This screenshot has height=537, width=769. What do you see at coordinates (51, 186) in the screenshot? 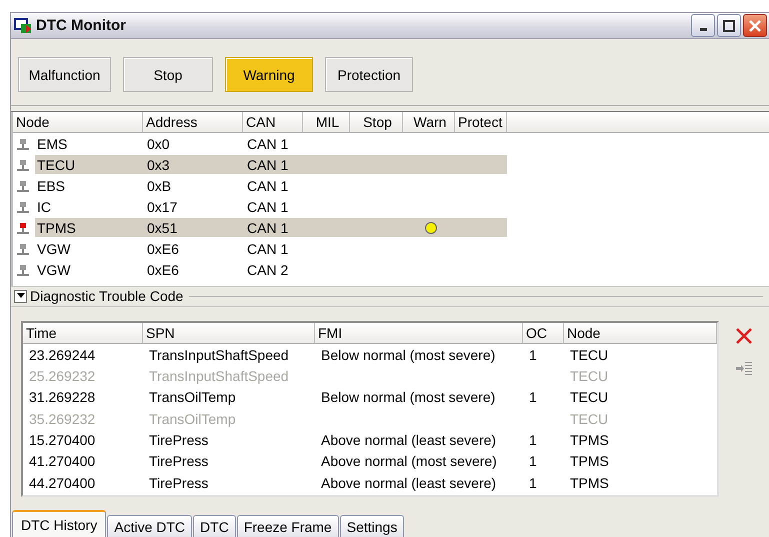
I see `table-cell-text: EBS` at bounding box center [51, 186].